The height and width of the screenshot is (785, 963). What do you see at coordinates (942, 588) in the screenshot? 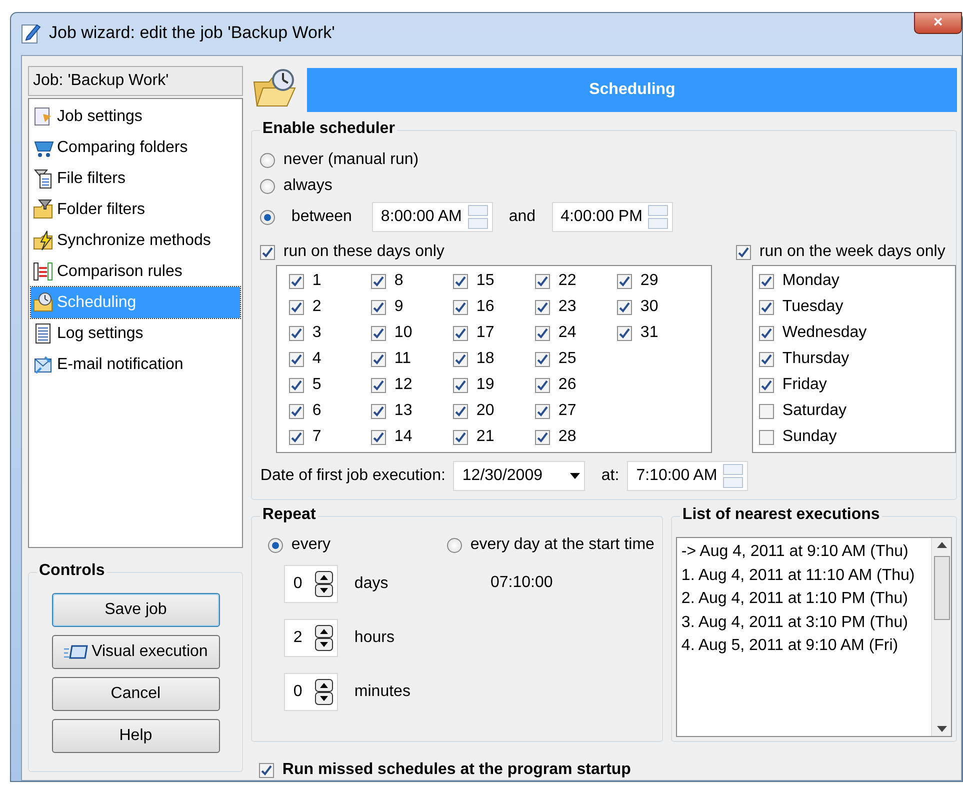
I see `scroll-thumb` at bounding box center [942, 588].